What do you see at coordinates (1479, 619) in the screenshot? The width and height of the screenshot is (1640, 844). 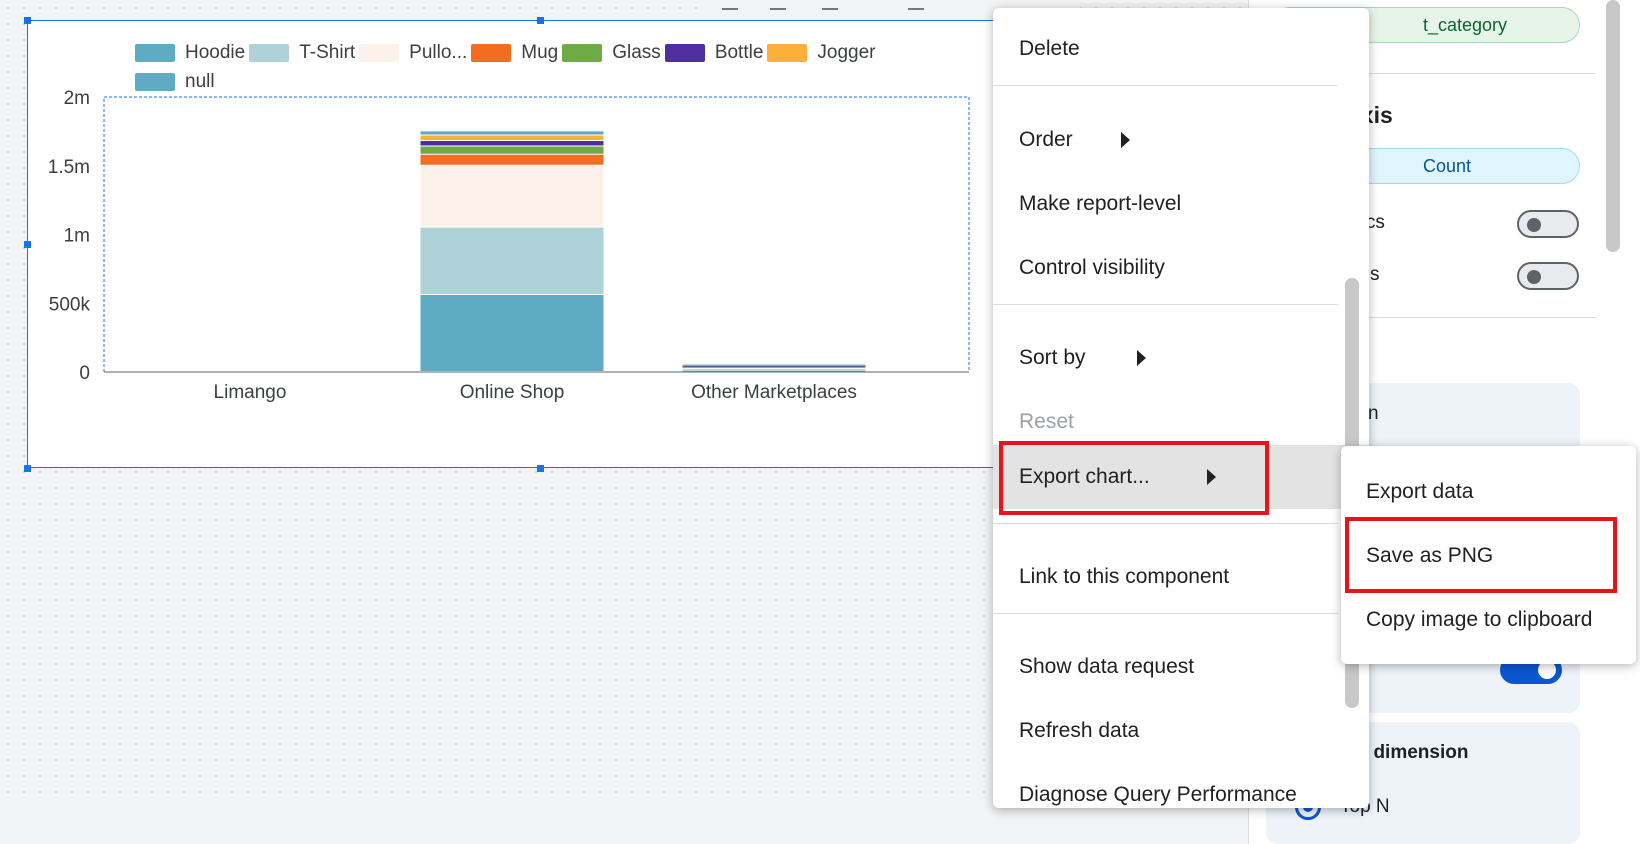 I see `menu-item-label: Copy image to clipboard` at bounding box center [1479, 619].